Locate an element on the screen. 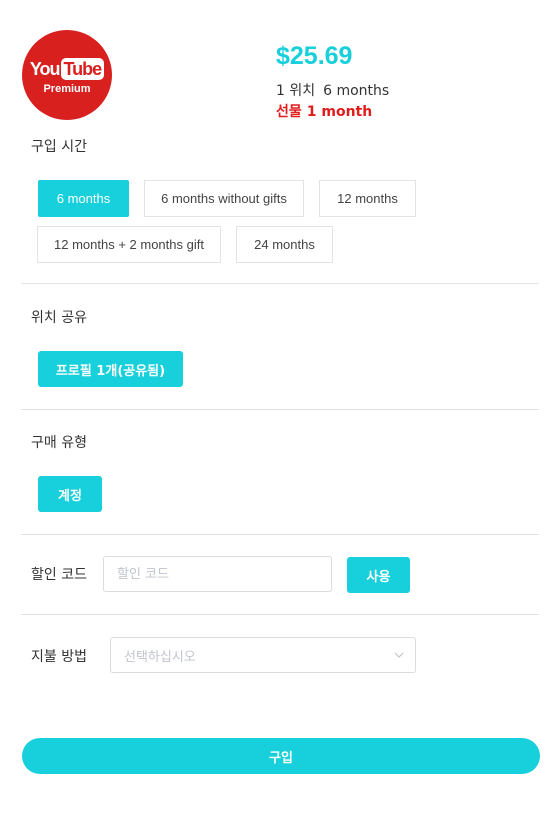 This screenshot has width=554, height=819. payment-method-label: 지불 방법 is located at coordinates (59, 657).